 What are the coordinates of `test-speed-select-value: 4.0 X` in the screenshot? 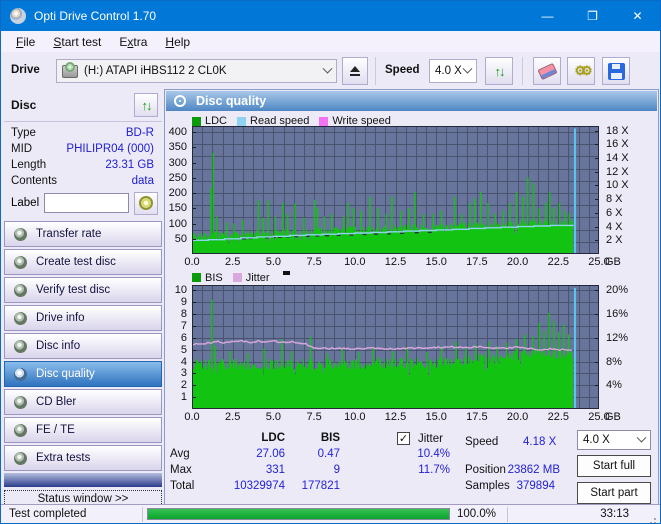 It's located at (596, 440).